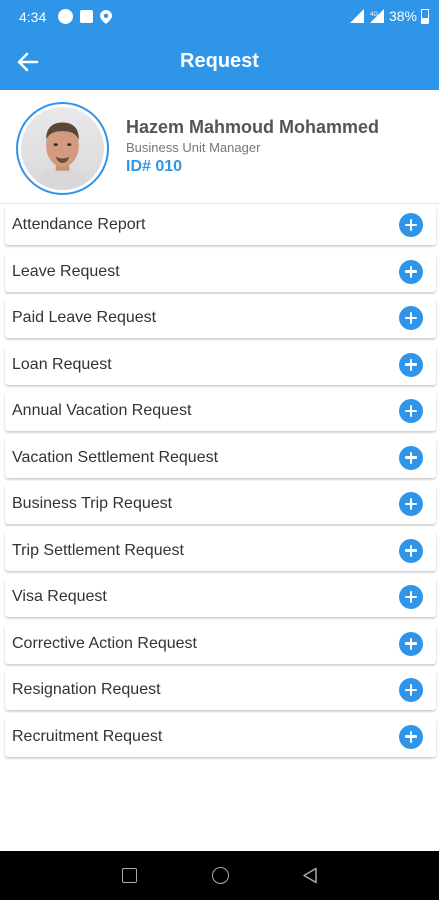 This screenshot has height=900, width=439. Describe the element at coordinates (62, 156) in the screenshot. I see `profile-photo` at that location.